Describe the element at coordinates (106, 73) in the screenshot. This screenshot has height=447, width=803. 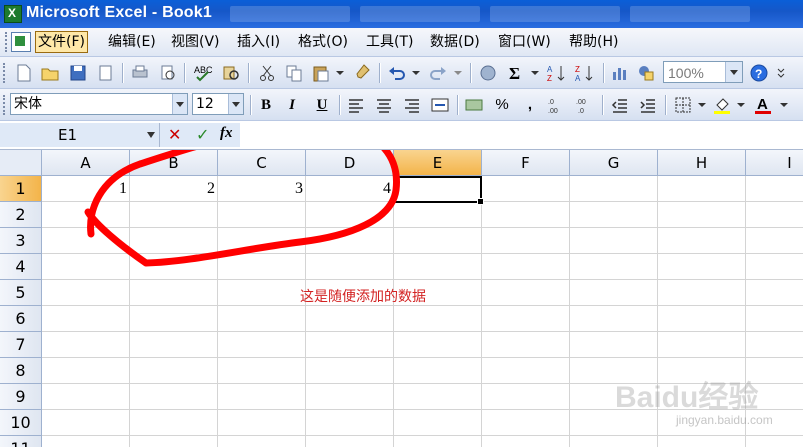
I see `permission-icon` at that location.